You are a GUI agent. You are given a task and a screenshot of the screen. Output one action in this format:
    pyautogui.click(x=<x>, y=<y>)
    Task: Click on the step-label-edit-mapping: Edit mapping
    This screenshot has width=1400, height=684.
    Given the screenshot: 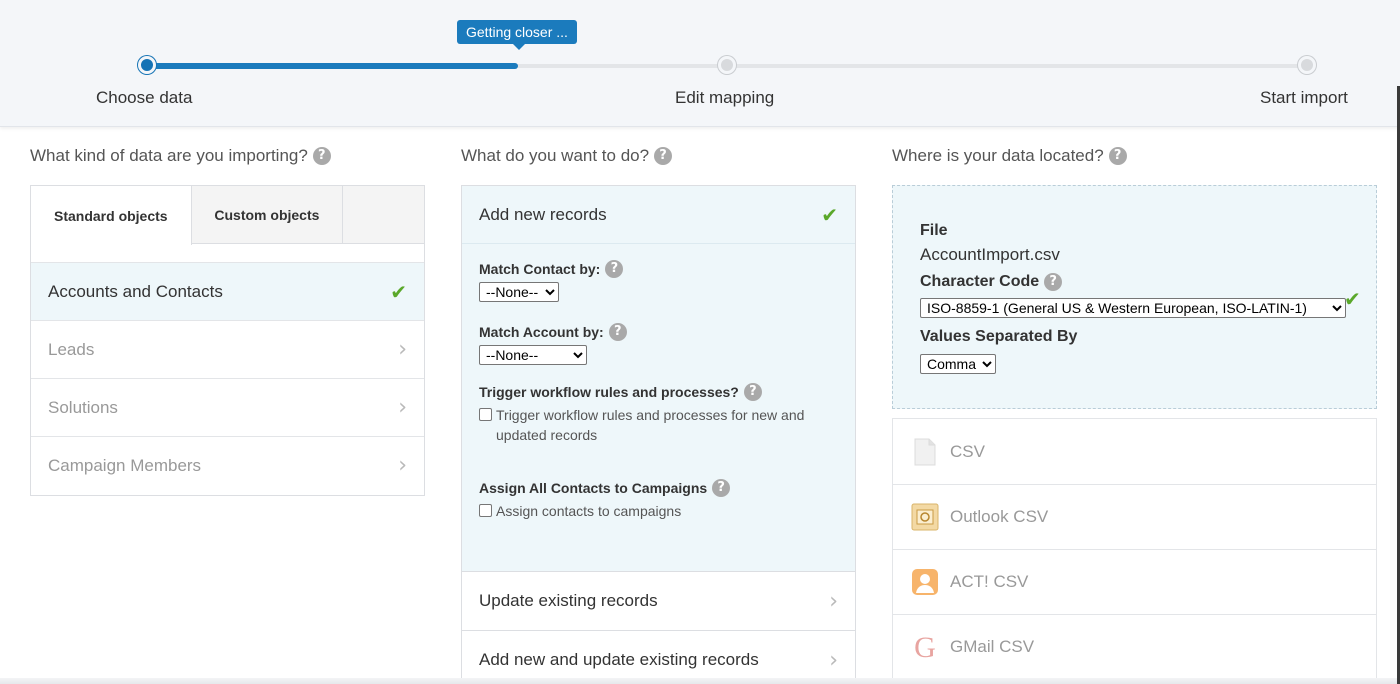 What is the action you would take?
    pyautogui.click(x=724, y=98)
    